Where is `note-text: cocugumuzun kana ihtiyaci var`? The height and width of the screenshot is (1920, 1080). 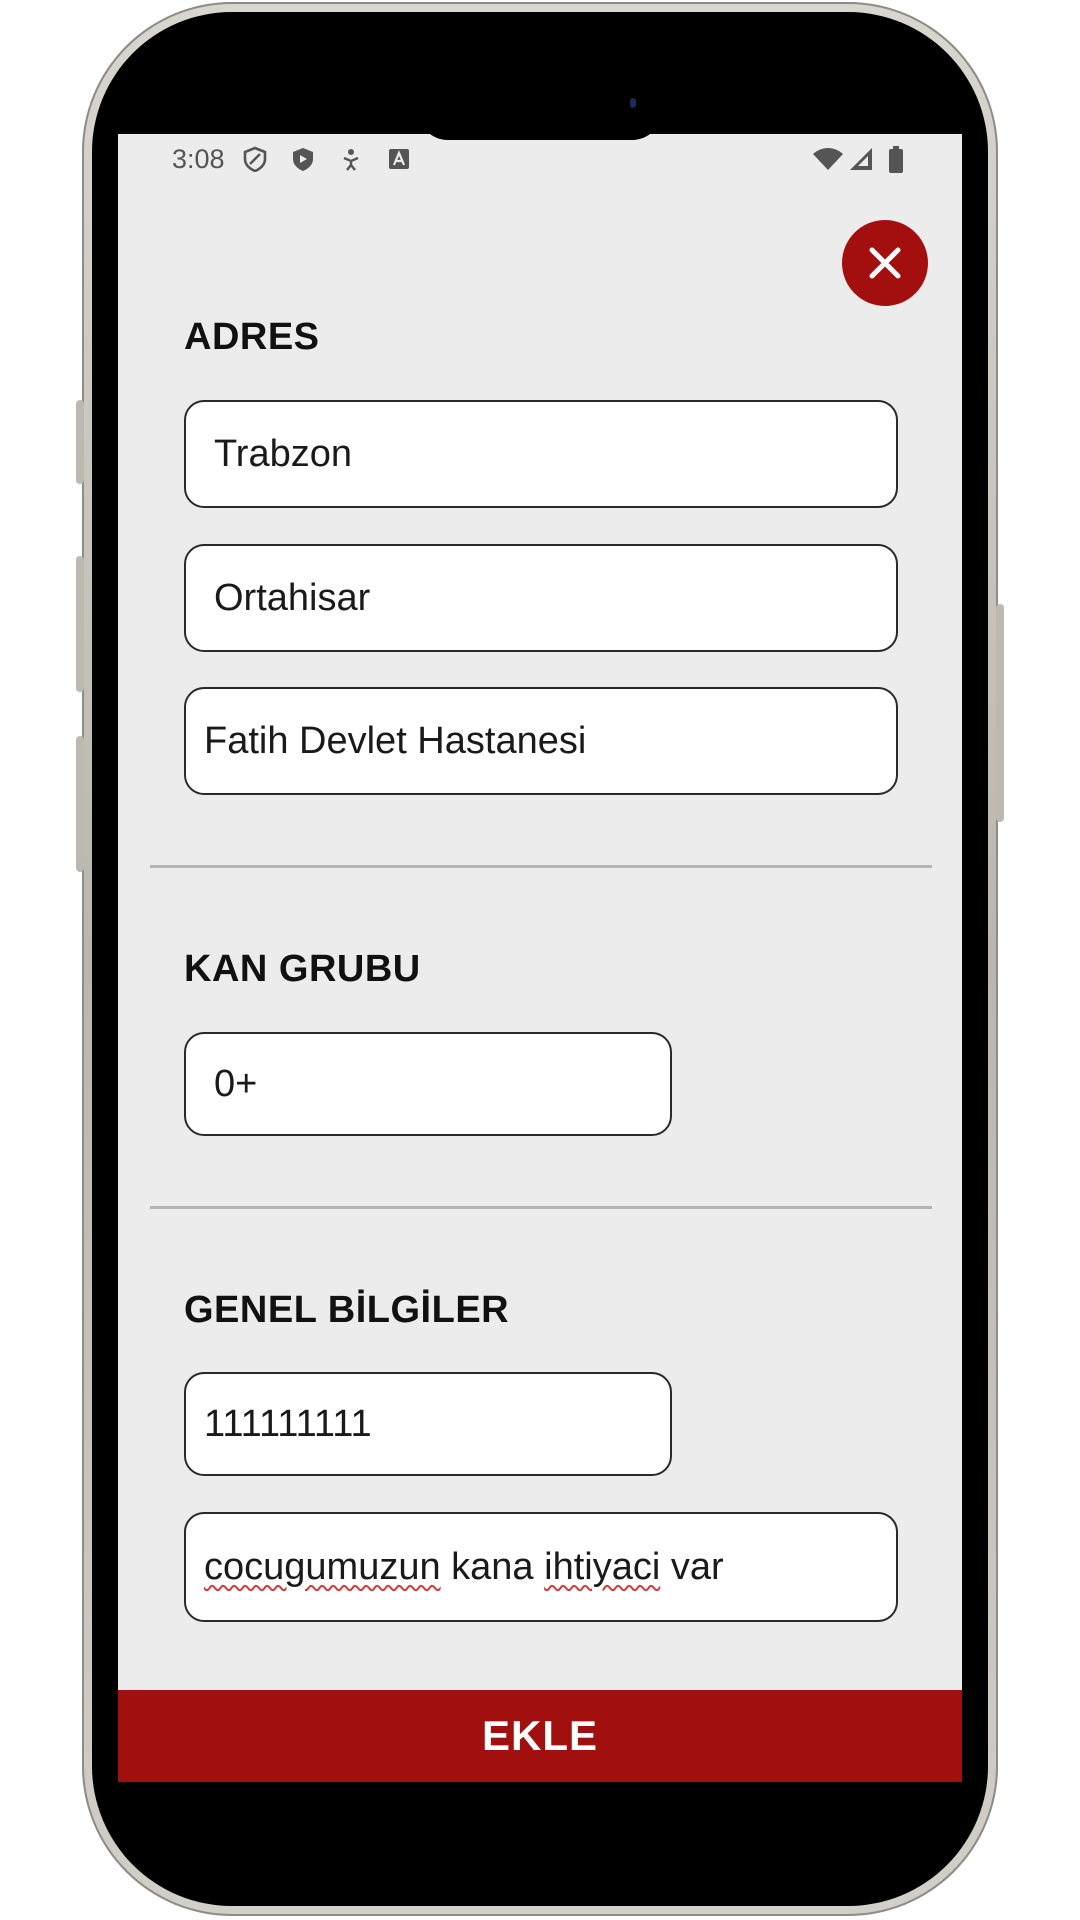 note-text: cocugumuzun kana ihtiyaci var is located at coordinates (464, 1567).